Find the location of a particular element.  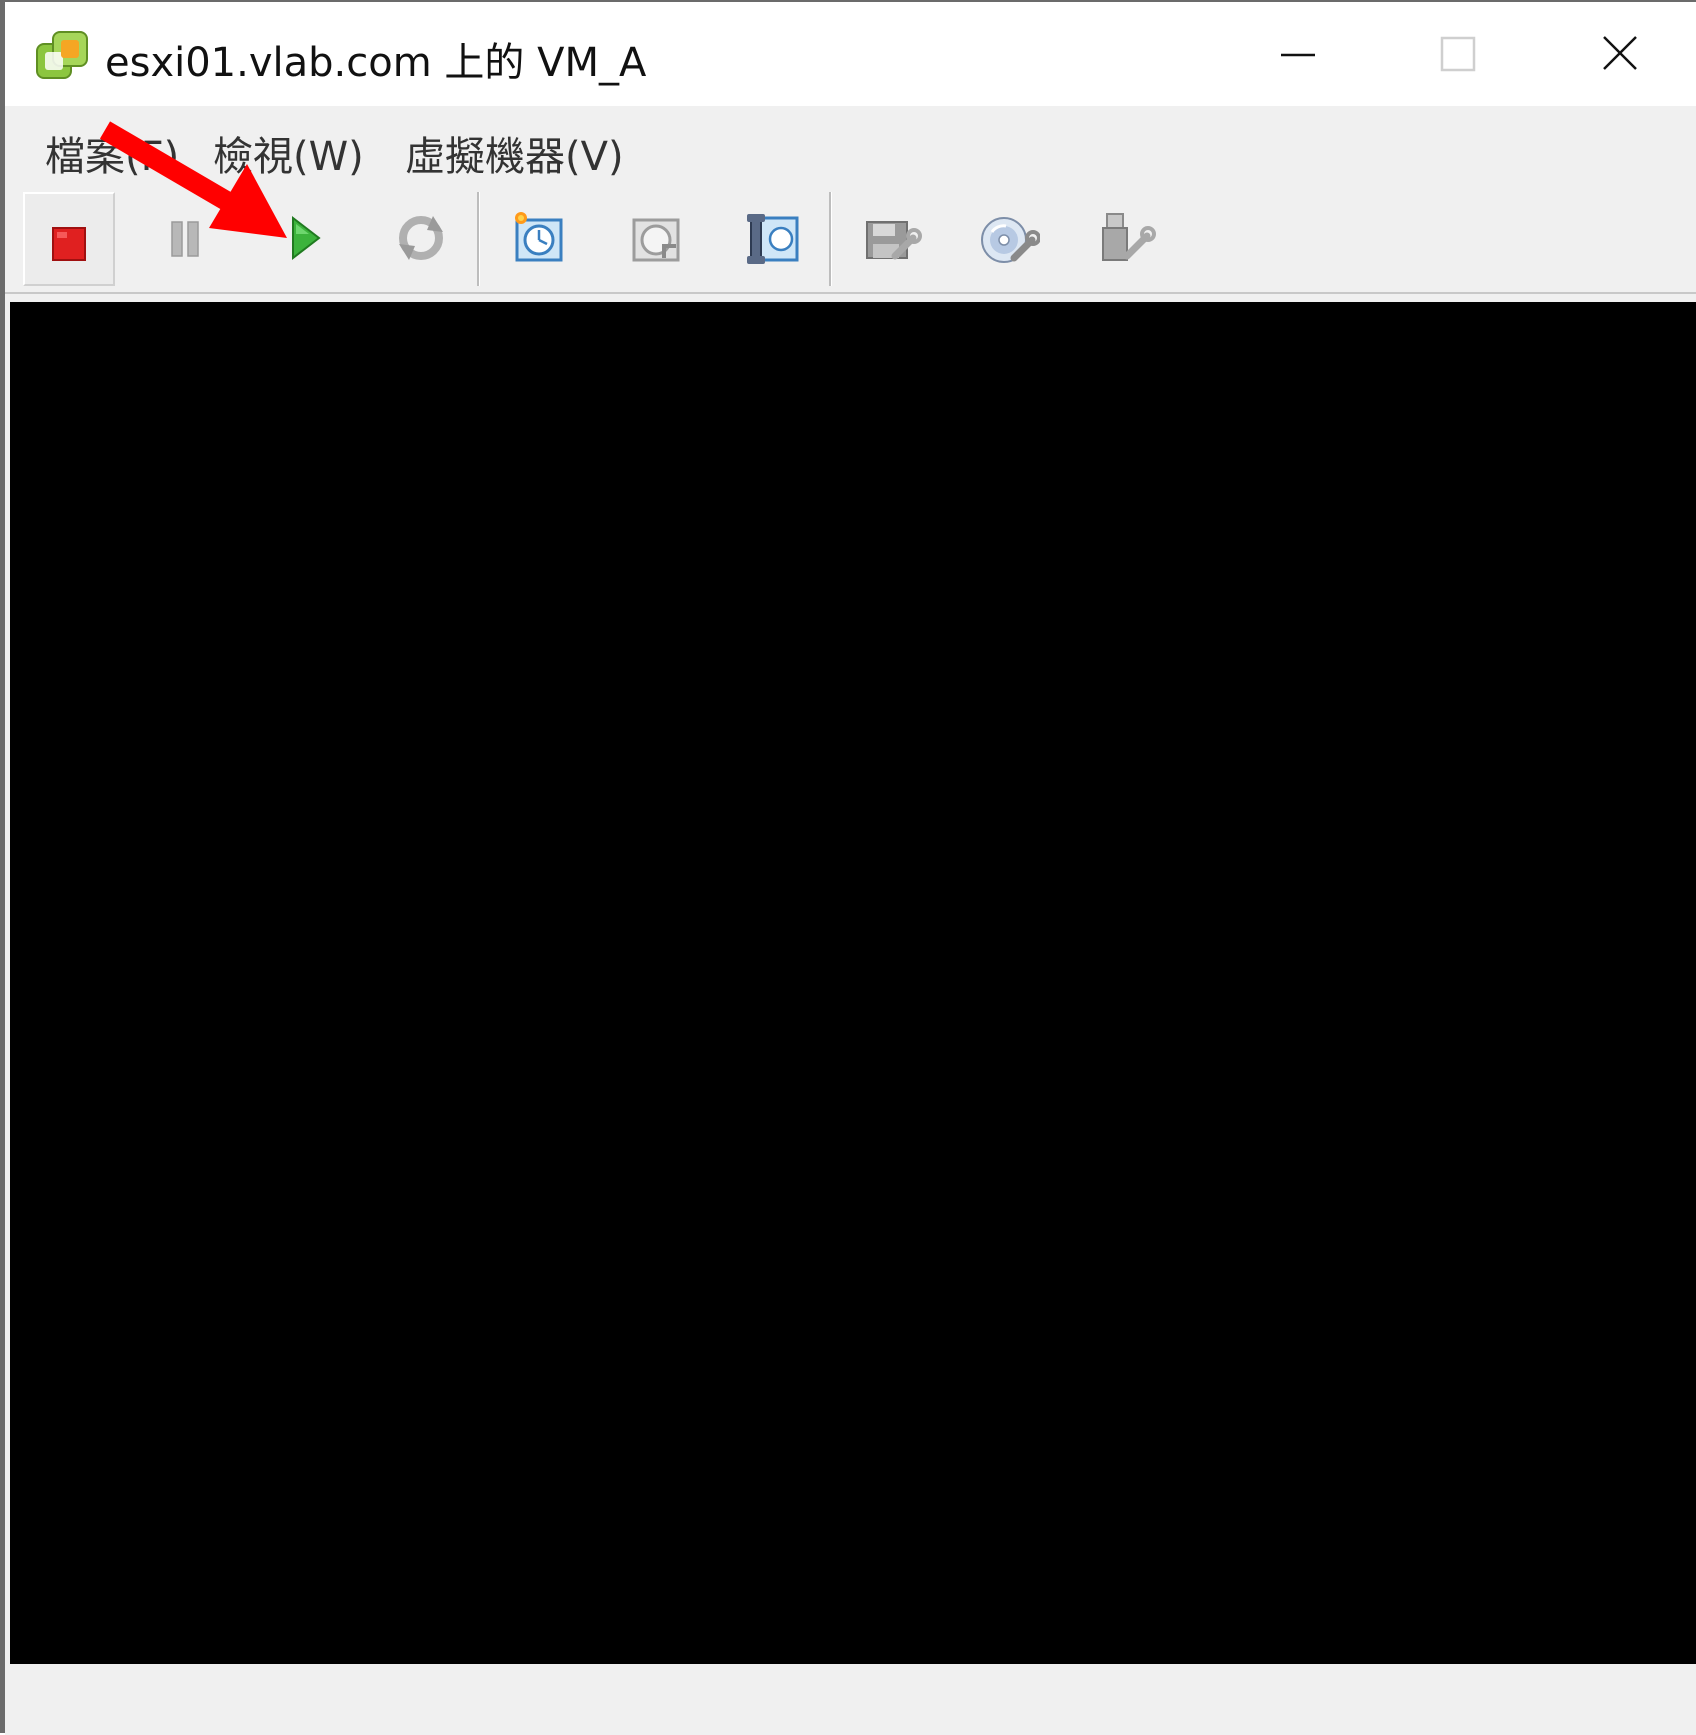

snapshot-manager-icon is located at coordinates (773, 239).